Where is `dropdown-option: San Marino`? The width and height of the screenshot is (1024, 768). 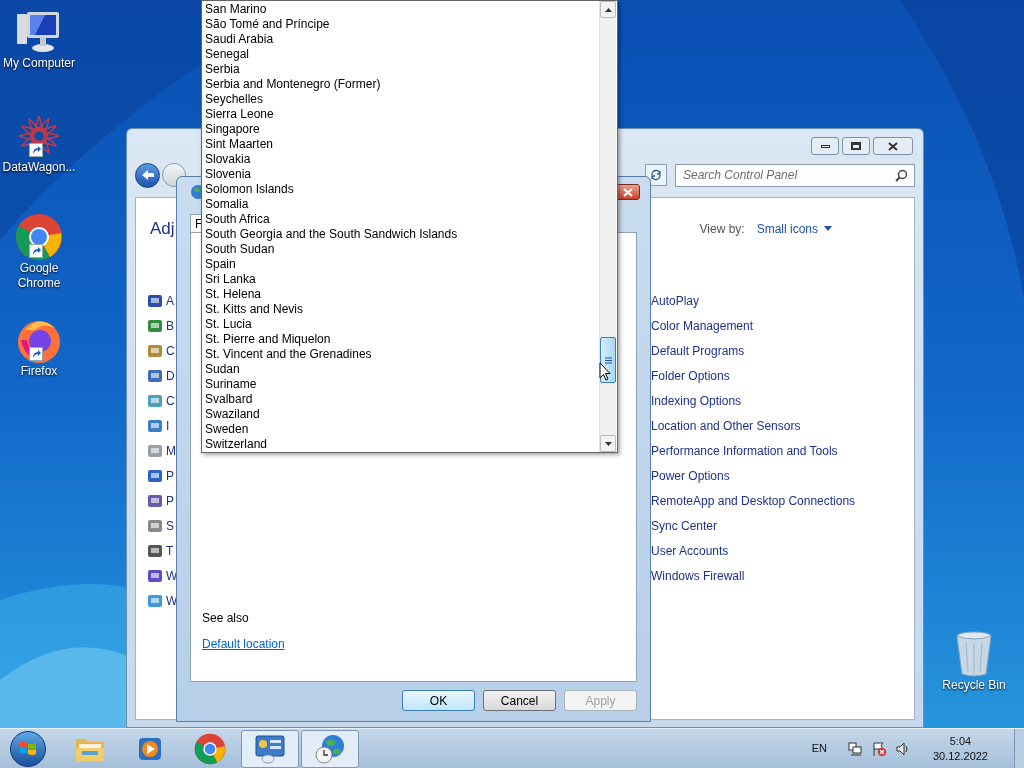 dropdown-option: San Marino is located at coordinates (400, 9).